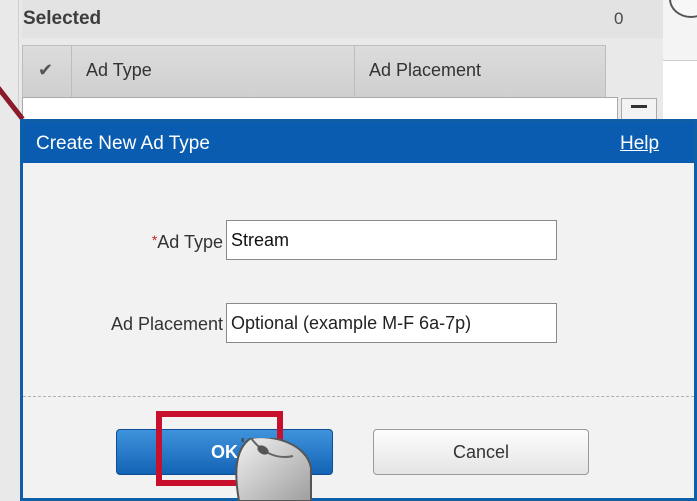 This screenshot has height=501, width=697. Describe the element at coordinates (166, 324) in the screenshot. I see `ad-placement-label: Ad Placement` at that location.